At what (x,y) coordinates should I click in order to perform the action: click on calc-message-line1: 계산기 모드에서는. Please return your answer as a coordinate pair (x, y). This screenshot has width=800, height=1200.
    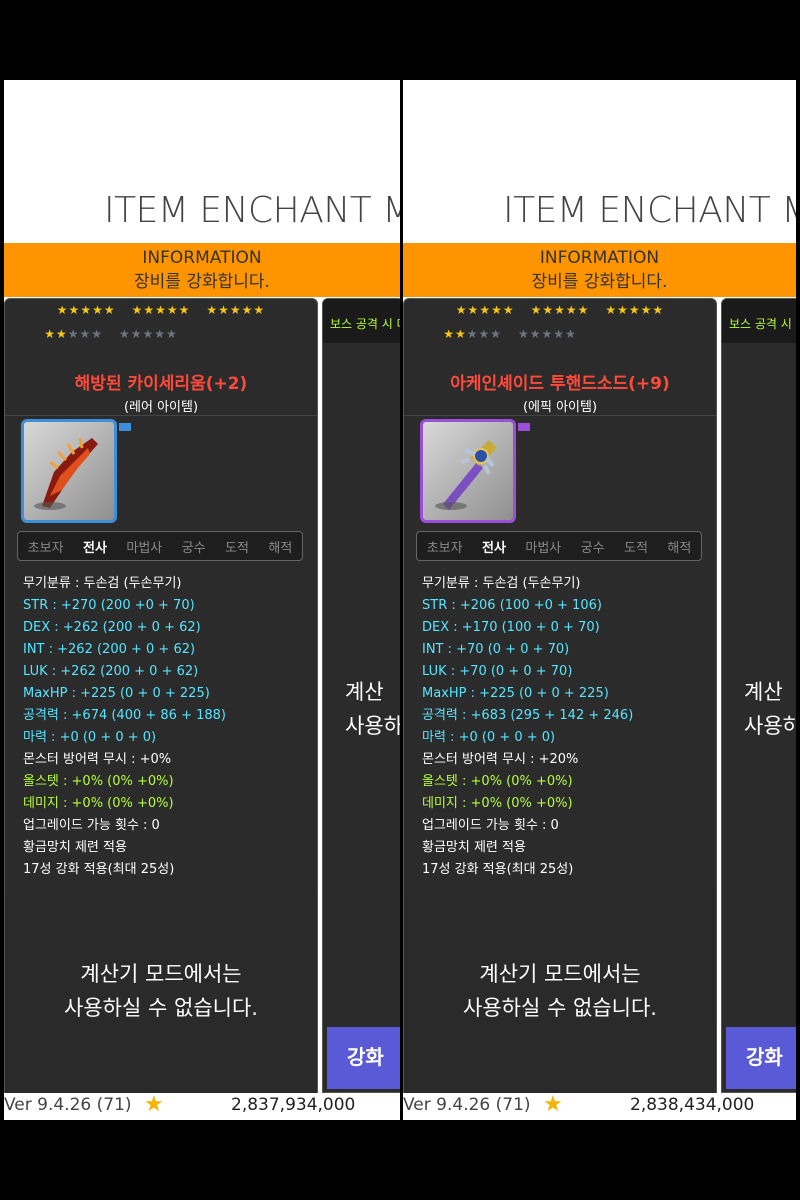
    Looking at the image, I should click on (161, 974).